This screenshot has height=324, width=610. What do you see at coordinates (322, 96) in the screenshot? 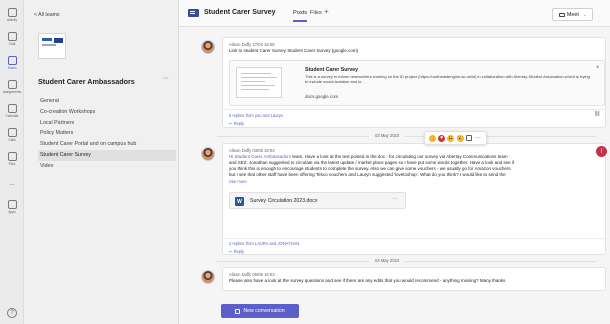
I see `preview-domain: docs.google.com` at bounding box center [322, 96].